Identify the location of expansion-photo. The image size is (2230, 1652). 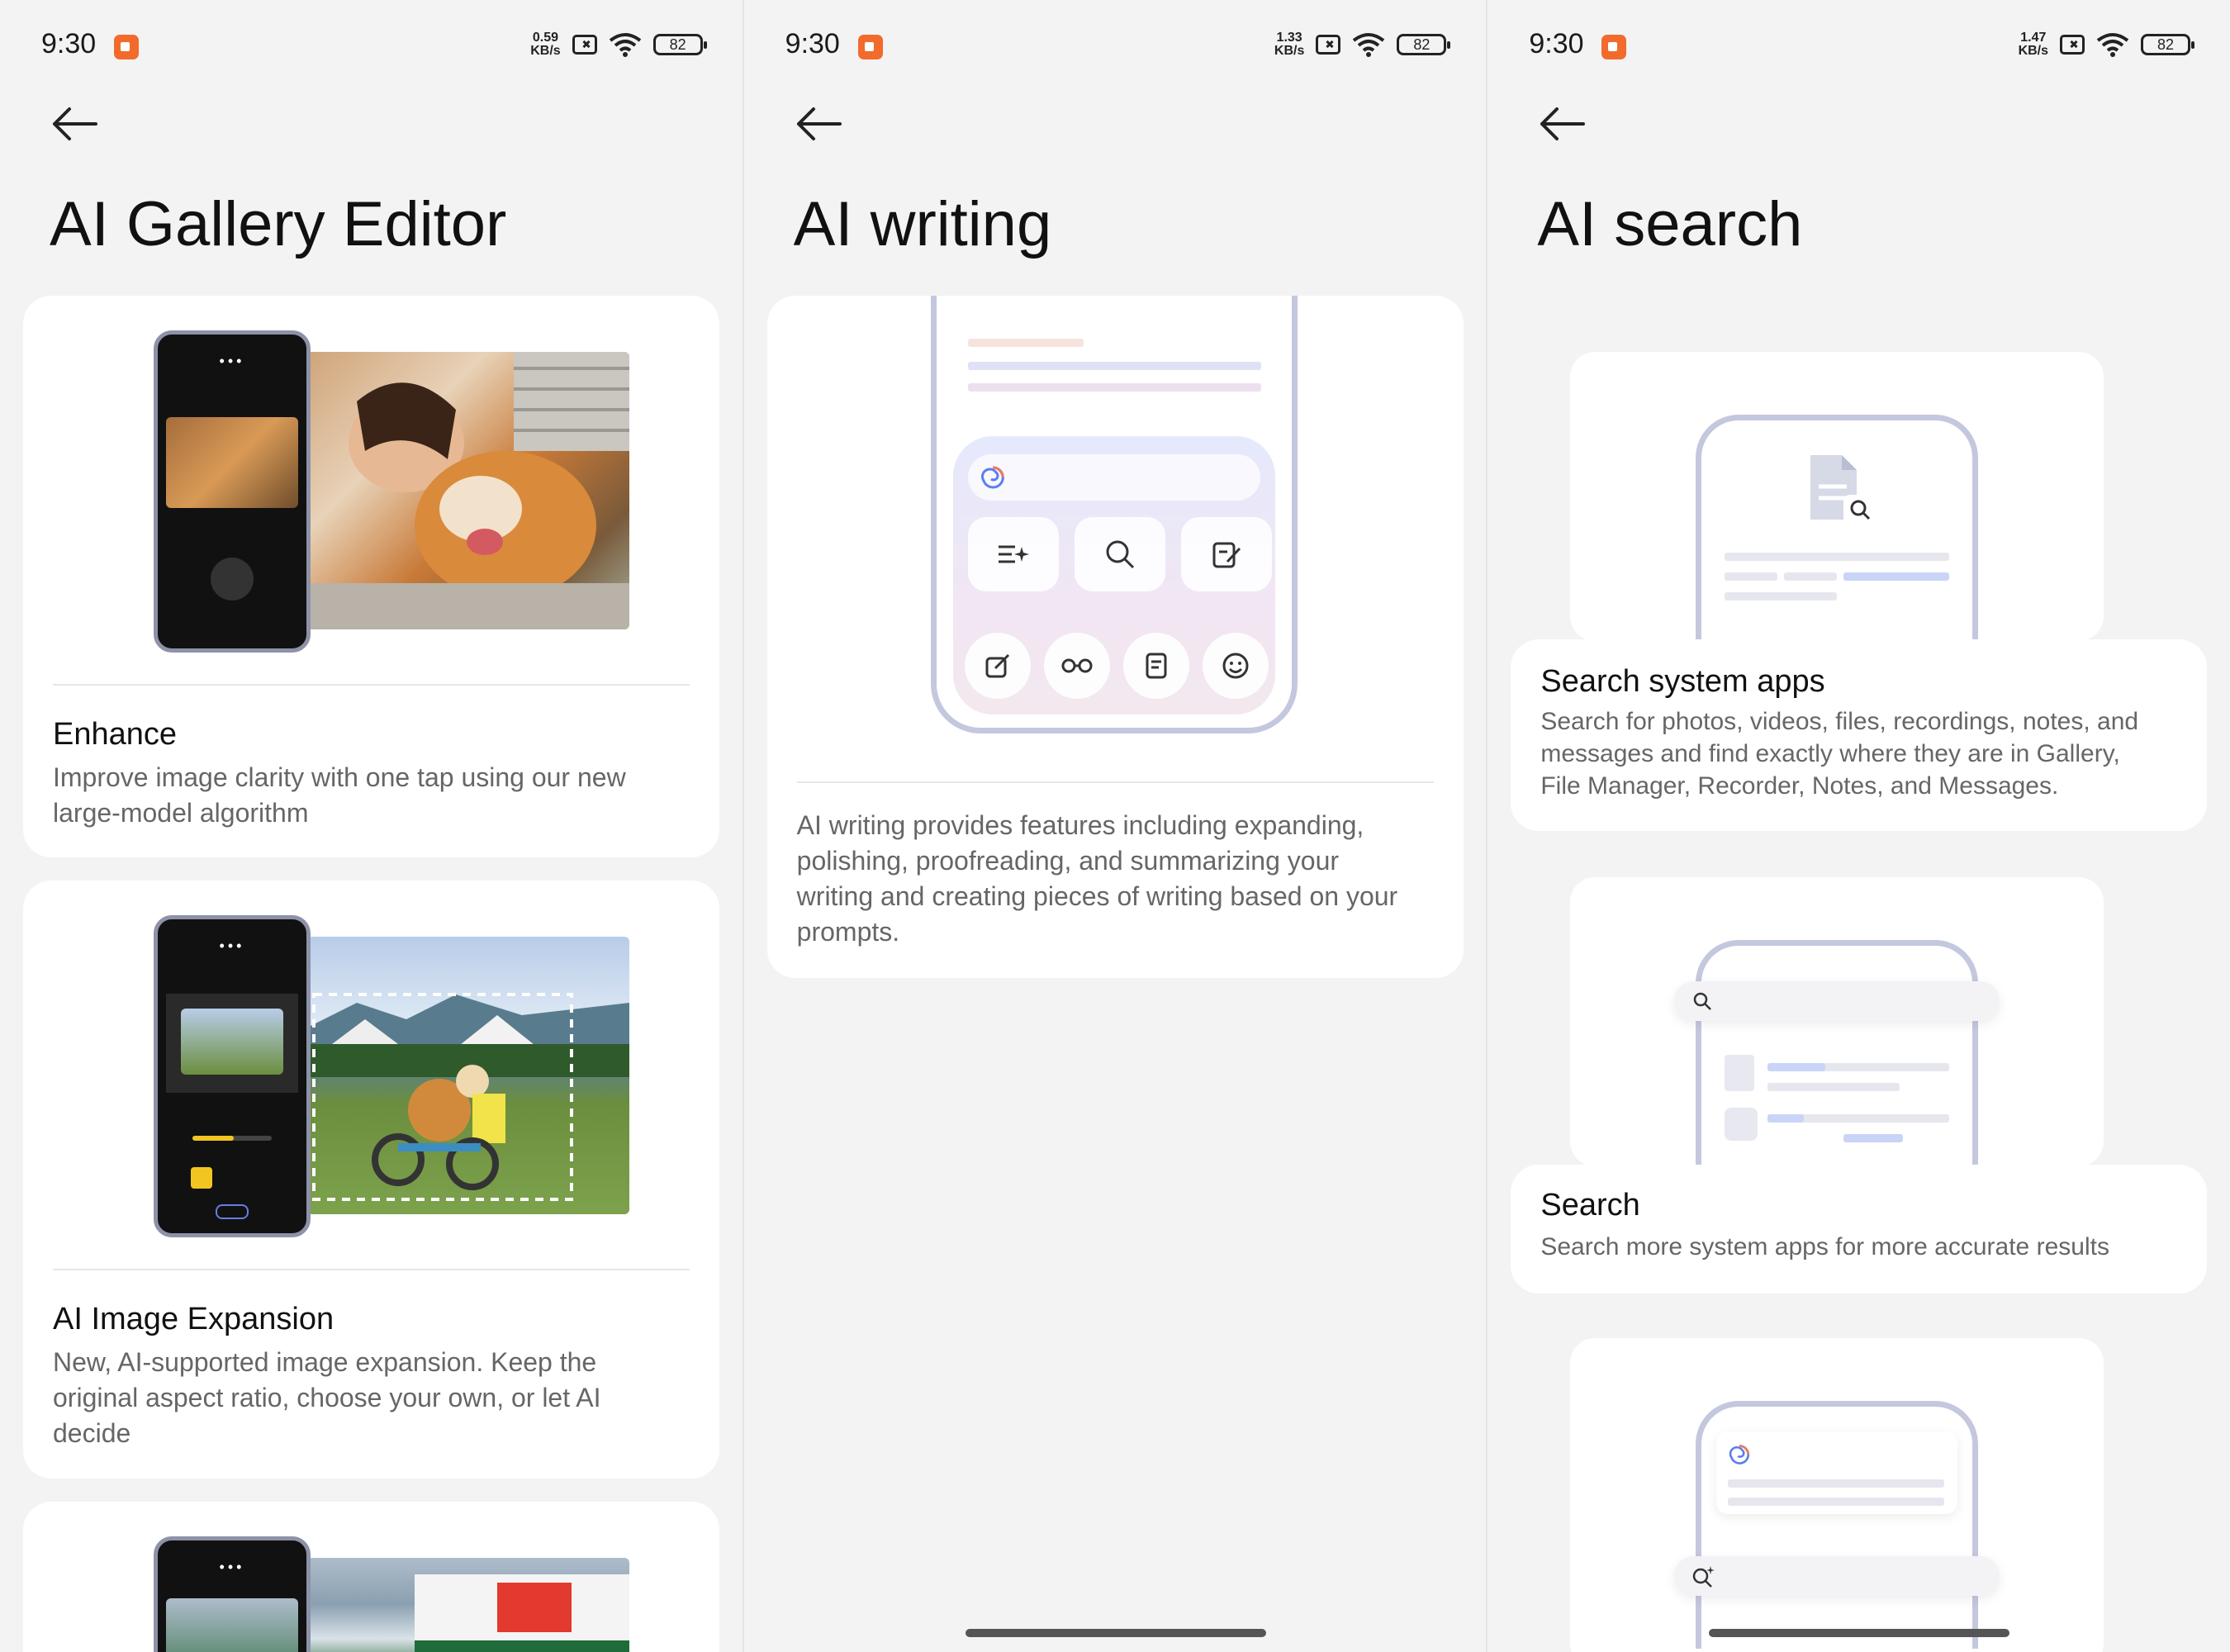
(468, 1075).